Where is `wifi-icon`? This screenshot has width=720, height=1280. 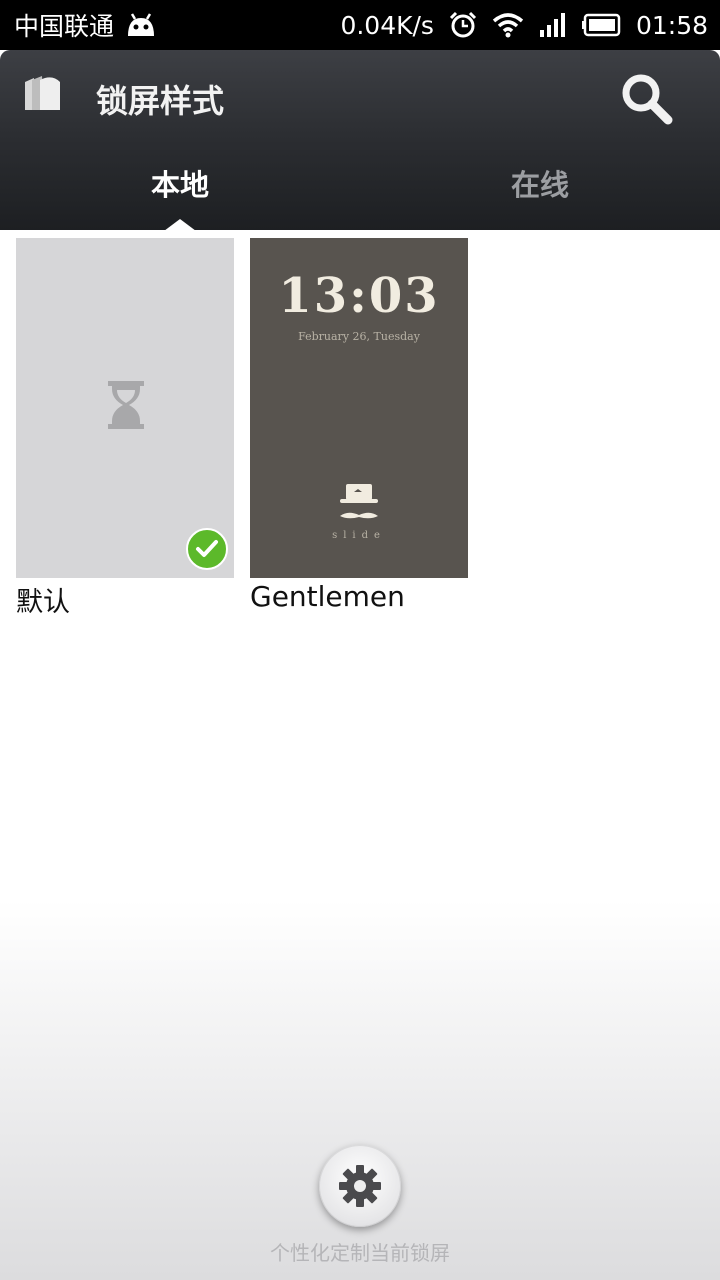 wifi-icon is located at coordinates (508, 25).